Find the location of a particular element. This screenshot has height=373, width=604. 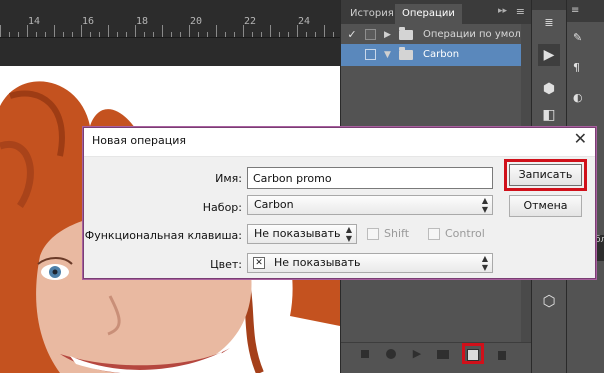

ruler-label: 20 is located at coordinates (196, 21).